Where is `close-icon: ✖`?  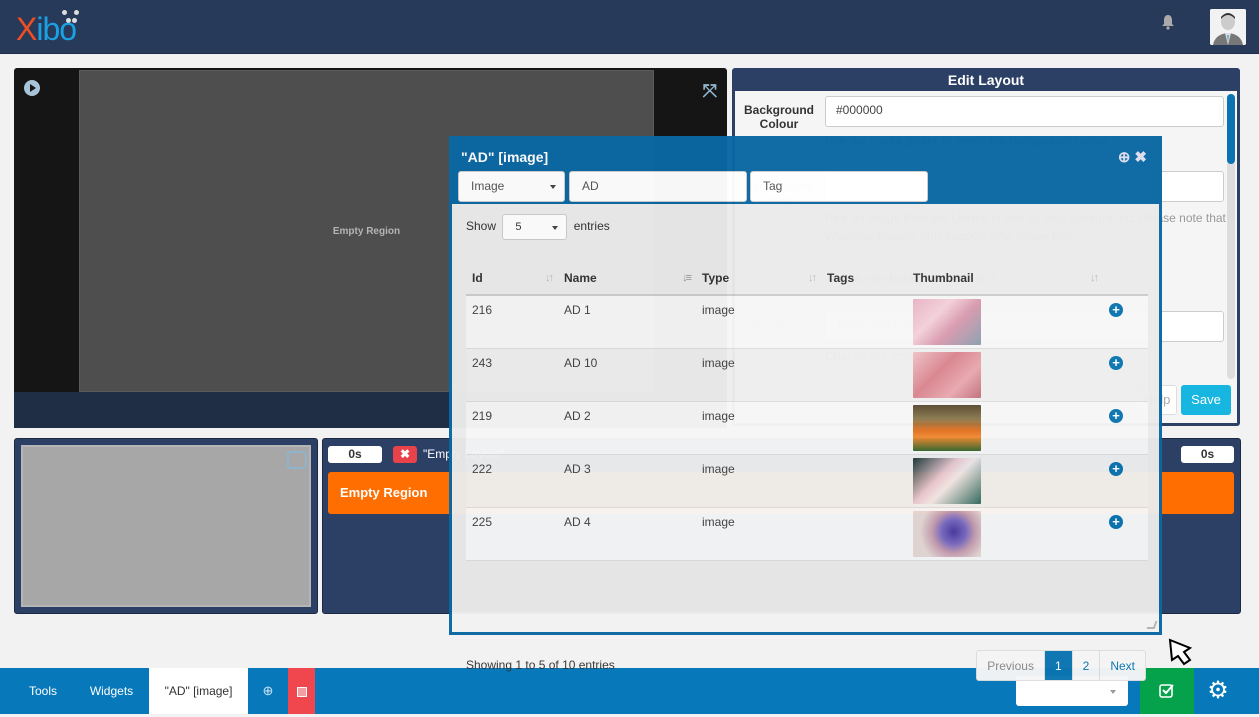
close-icon: ✖ is located at coordinates (1140, 157).